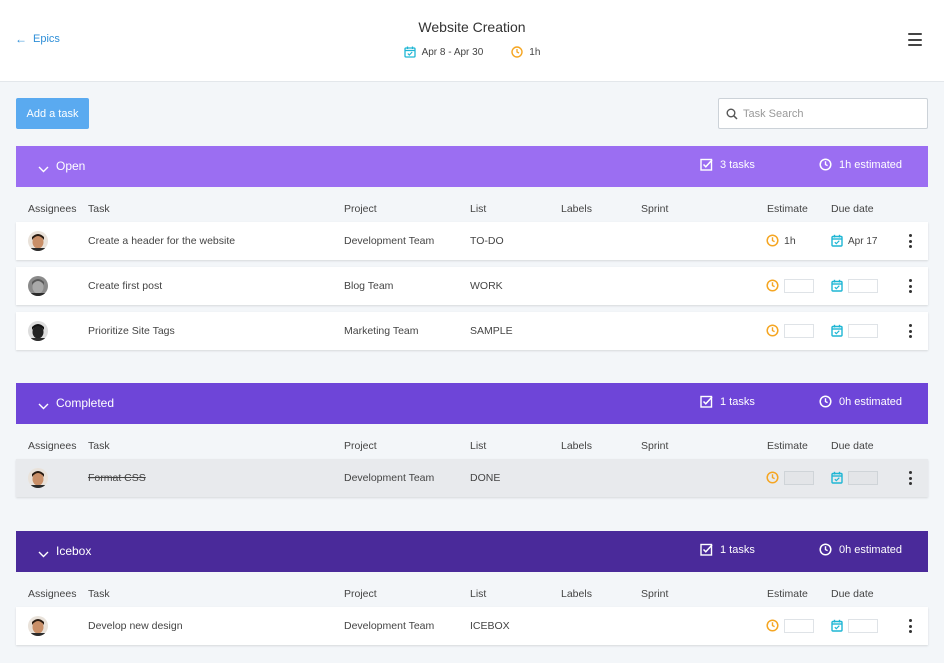 This screenshot has width=944, height=663. Describe the element at coordinates (486, 286) in the screenshot. I see `task-list: WORK` at that location.